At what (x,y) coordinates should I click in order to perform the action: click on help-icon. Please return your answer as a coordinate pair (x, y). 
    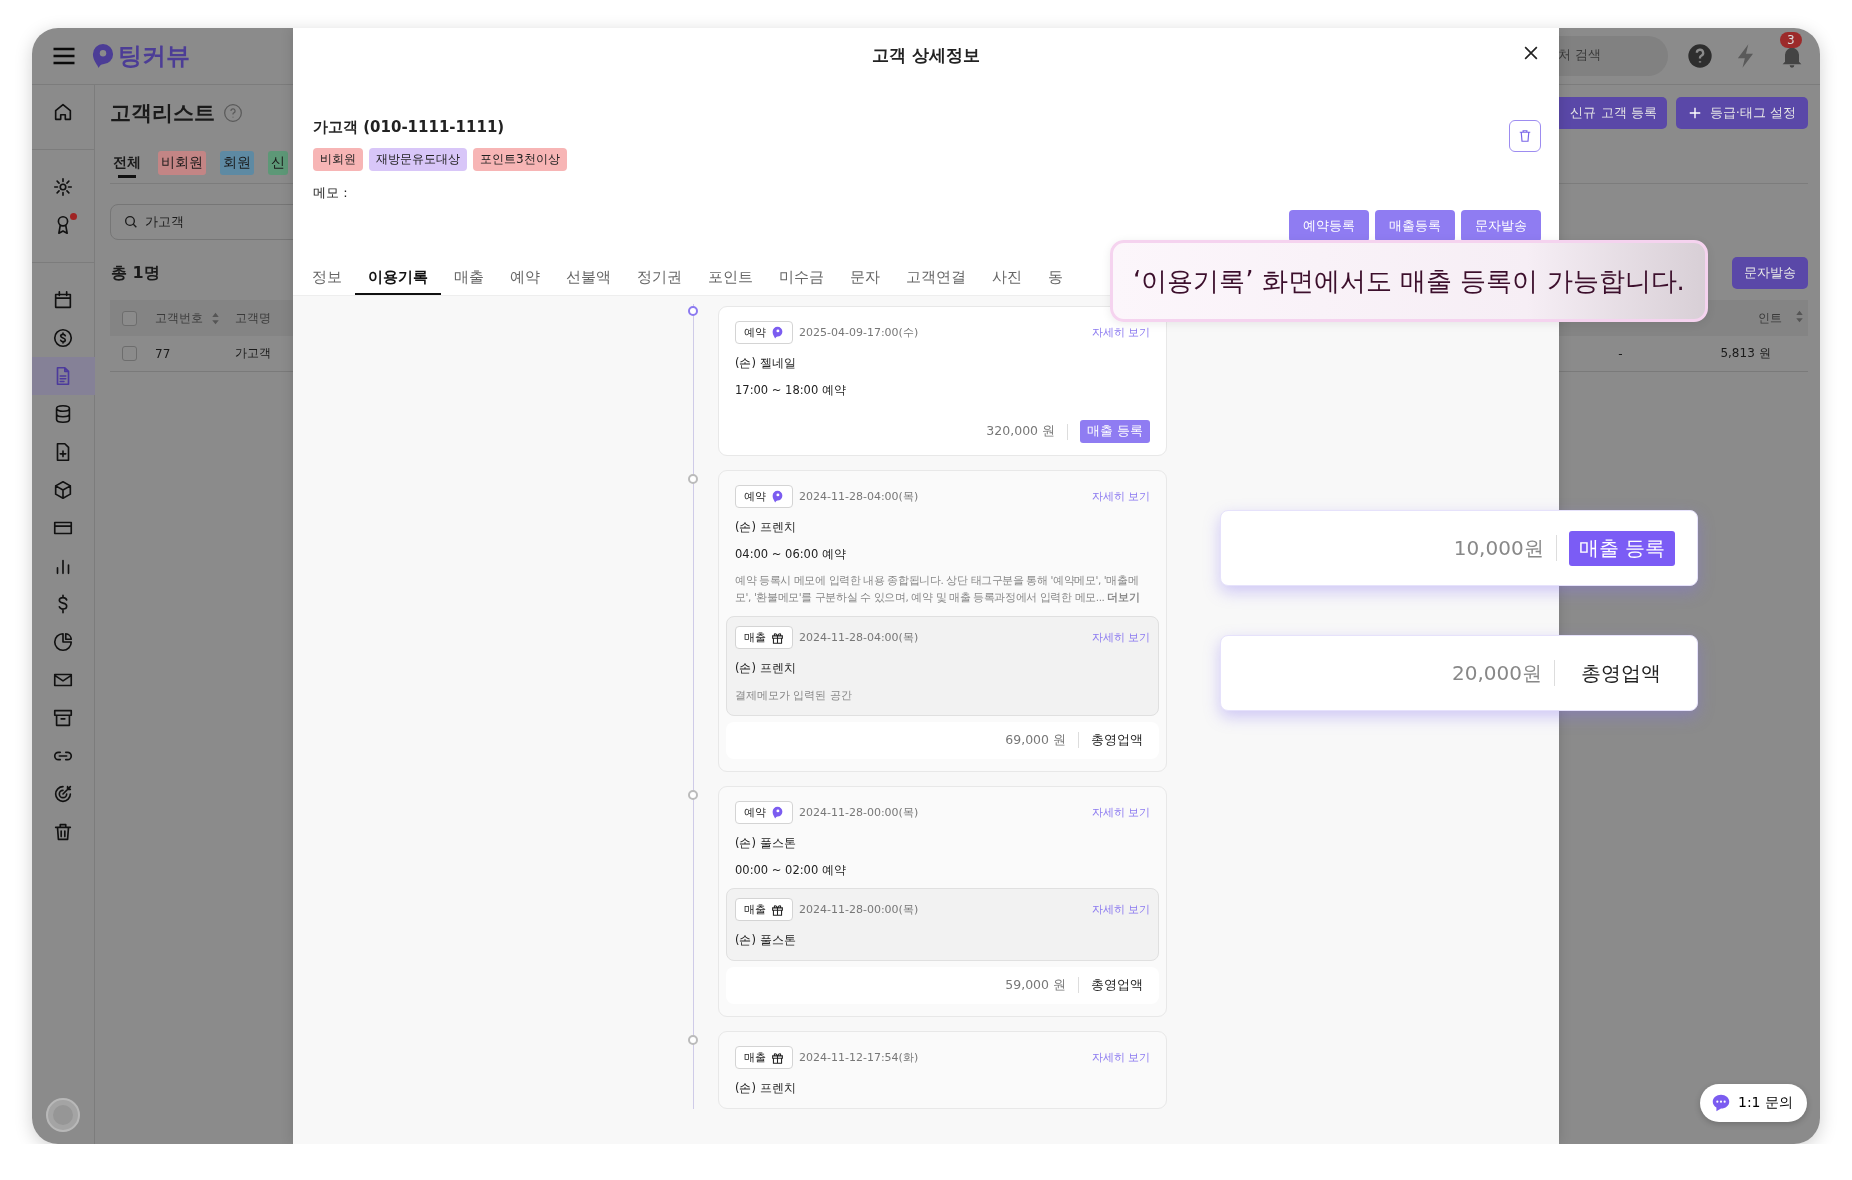
    Looking at the image, I should click on (1700, 56).